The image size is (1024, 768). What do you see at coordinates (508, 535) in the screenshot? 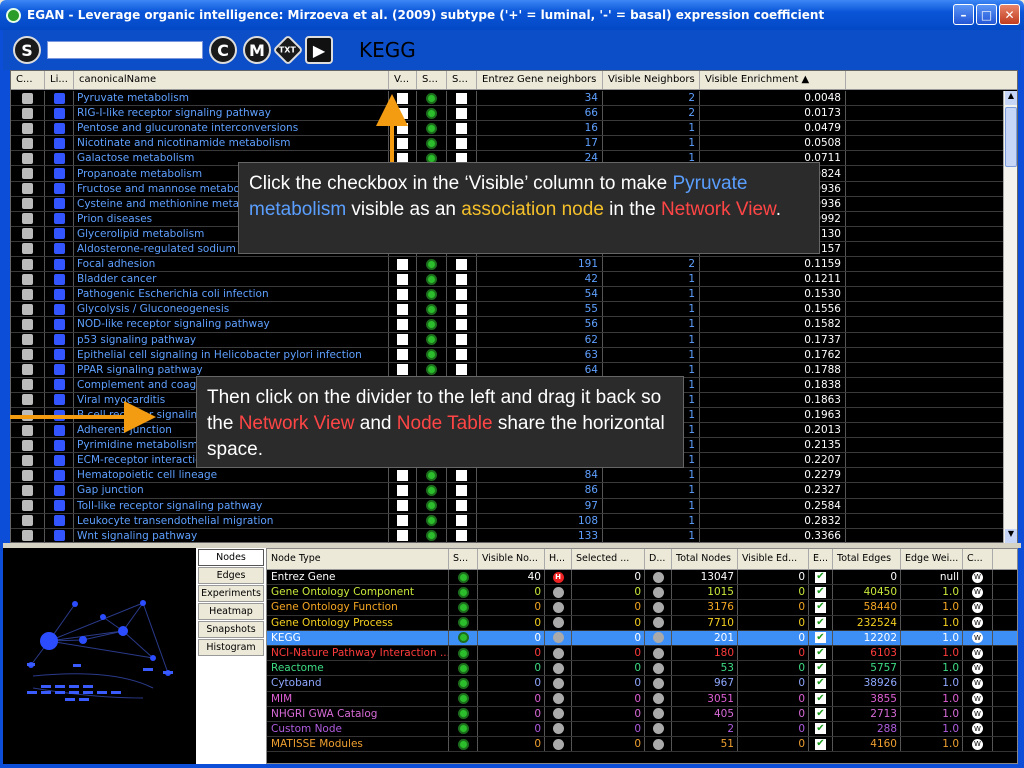
I see `table-row: Wnt signaling pathway 133 1 0.3366` at bounding box center [508, 535].